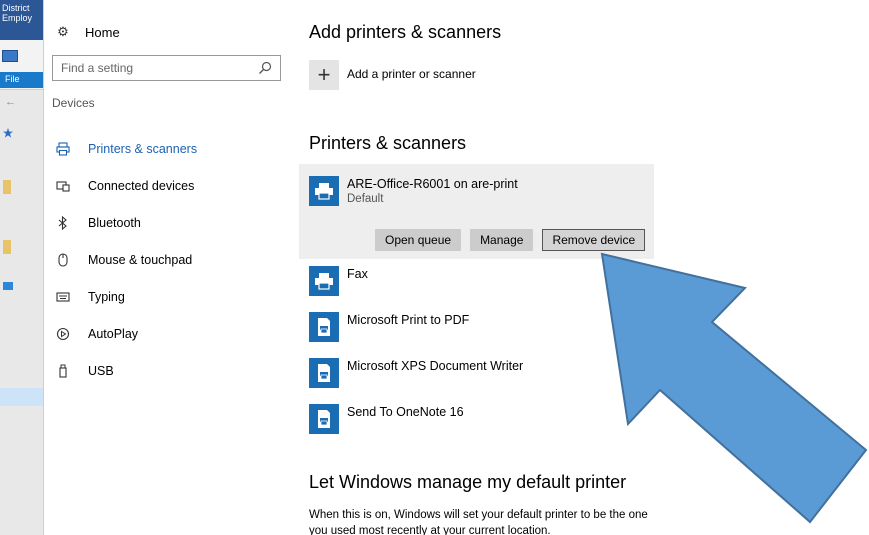 This screenshot has height=535, width=869. I want to click on printer-status: Default, so click(365, 199).